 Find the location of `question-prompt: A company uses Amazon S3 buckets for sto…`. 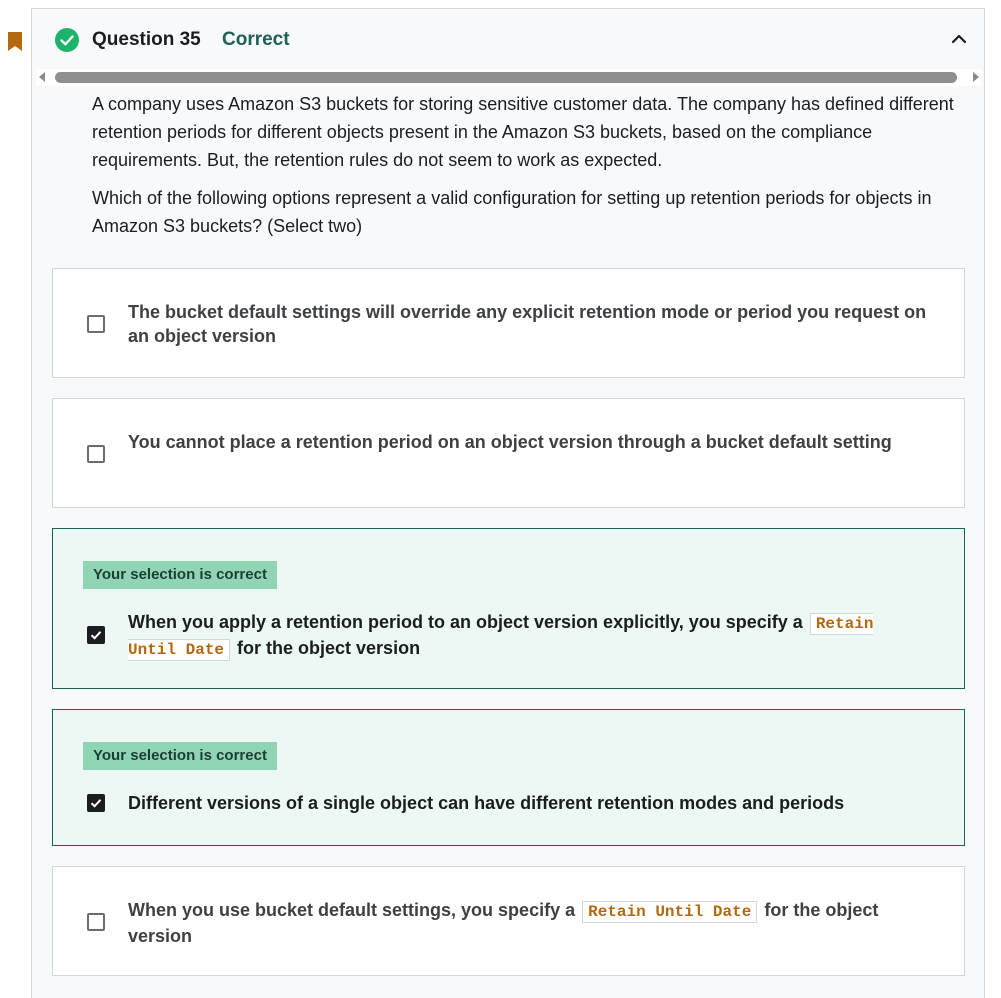

question-prompt: A company uses Amazon S3 buckets for sto… is located at coordinates (537, 170).